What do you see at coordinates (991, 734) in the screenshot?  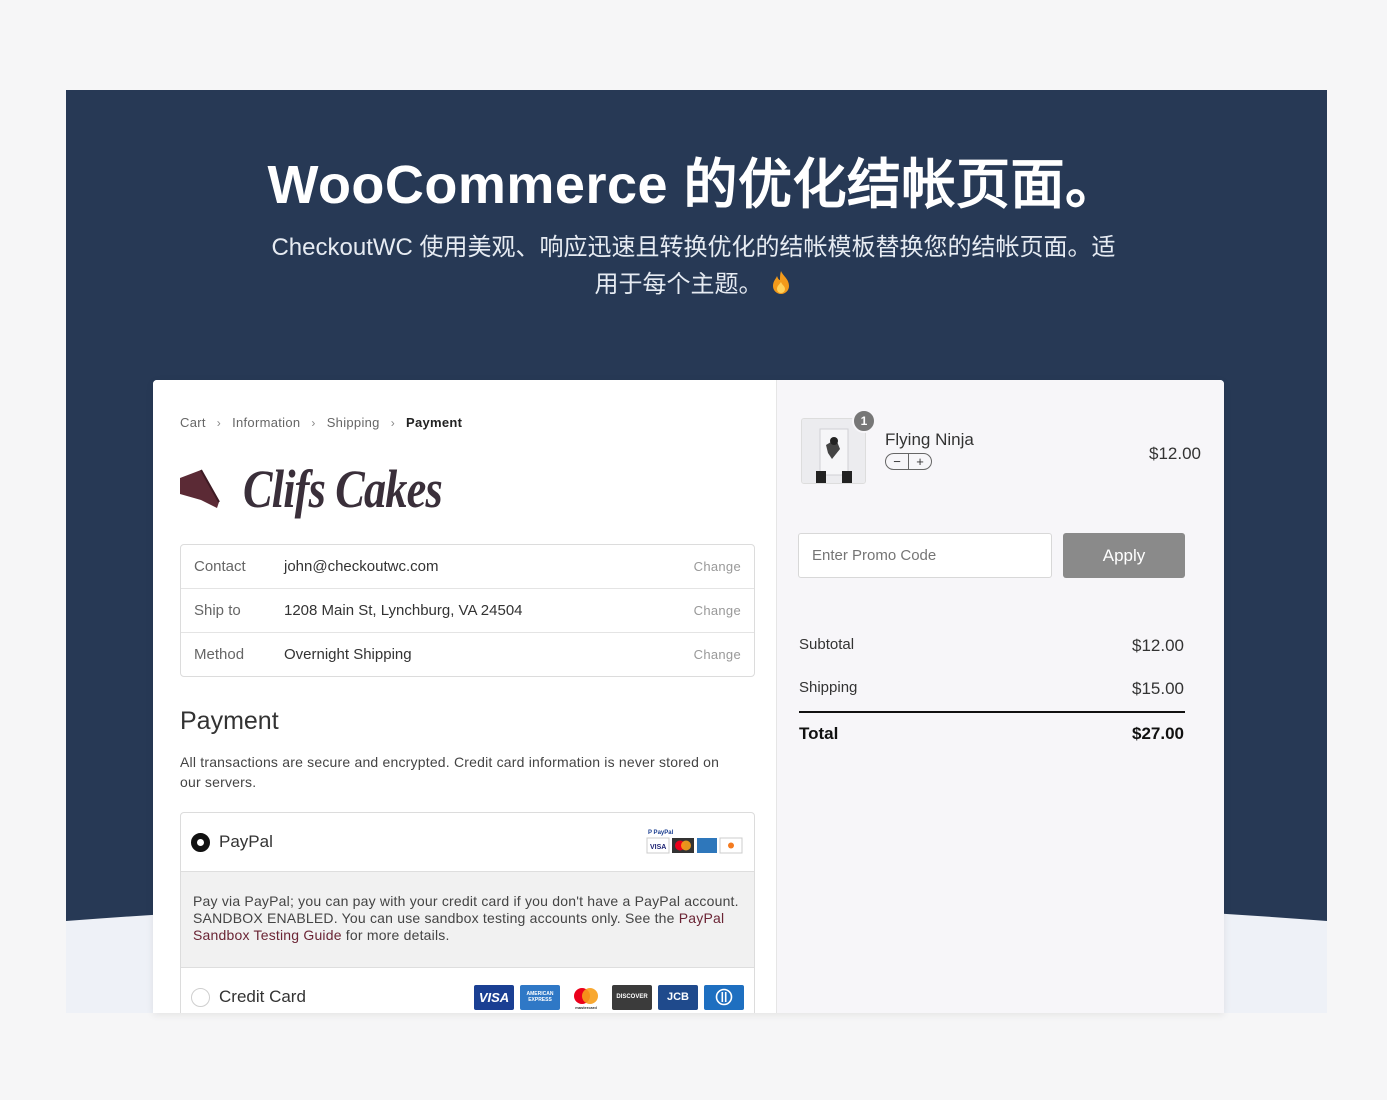 I see `total-row: Total $27.00` at bounding box center [991, 734].